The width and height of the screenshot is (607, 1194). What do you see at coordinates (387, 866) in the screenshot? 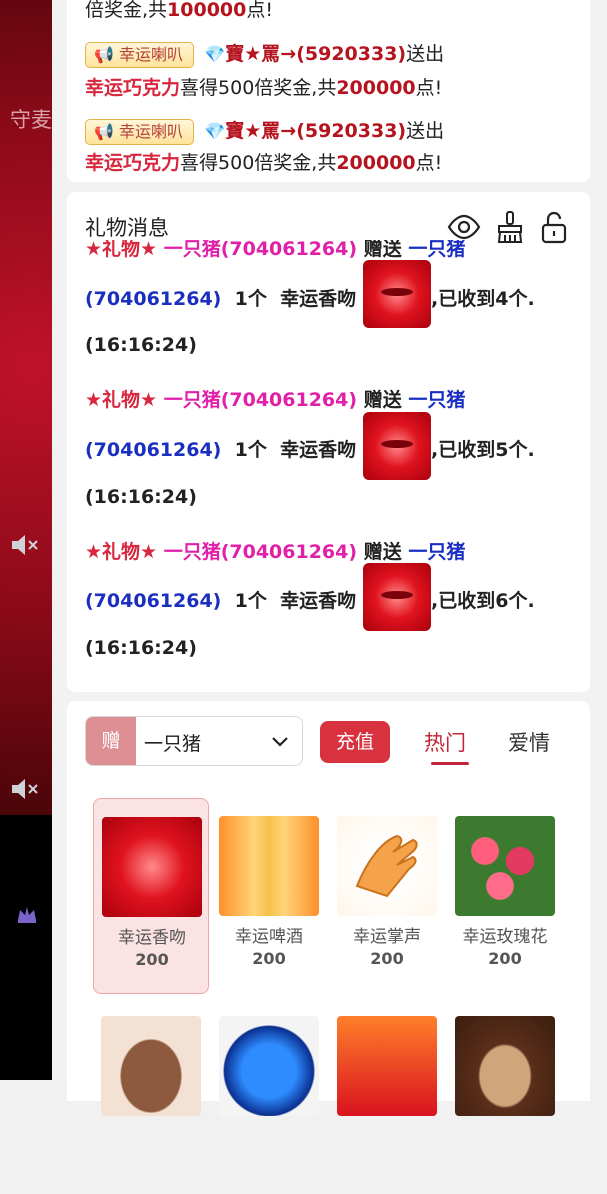
I see `clap-icon` at bounding box center [387, 866].